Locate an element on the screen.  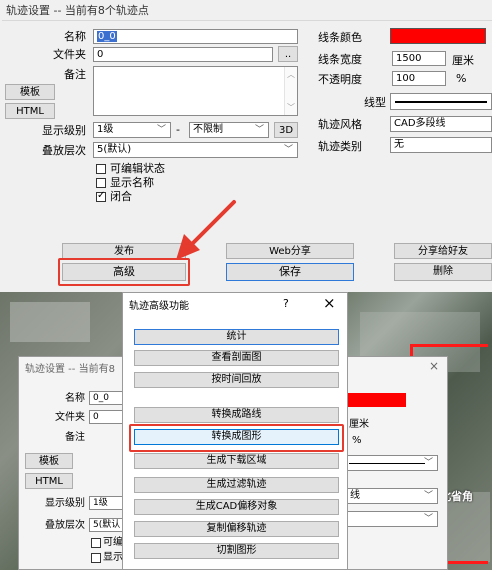
back-close-icon: × is located at coordinates (434, 366).